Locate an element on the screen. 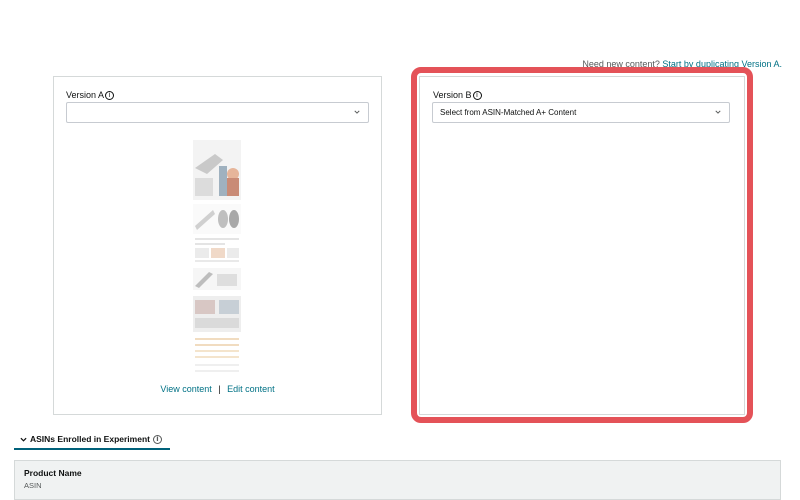 This screenshot has height=500, width=800. duplicate-version-a-link: Start by duplicating Version A. is located at coordinates (722, 64).